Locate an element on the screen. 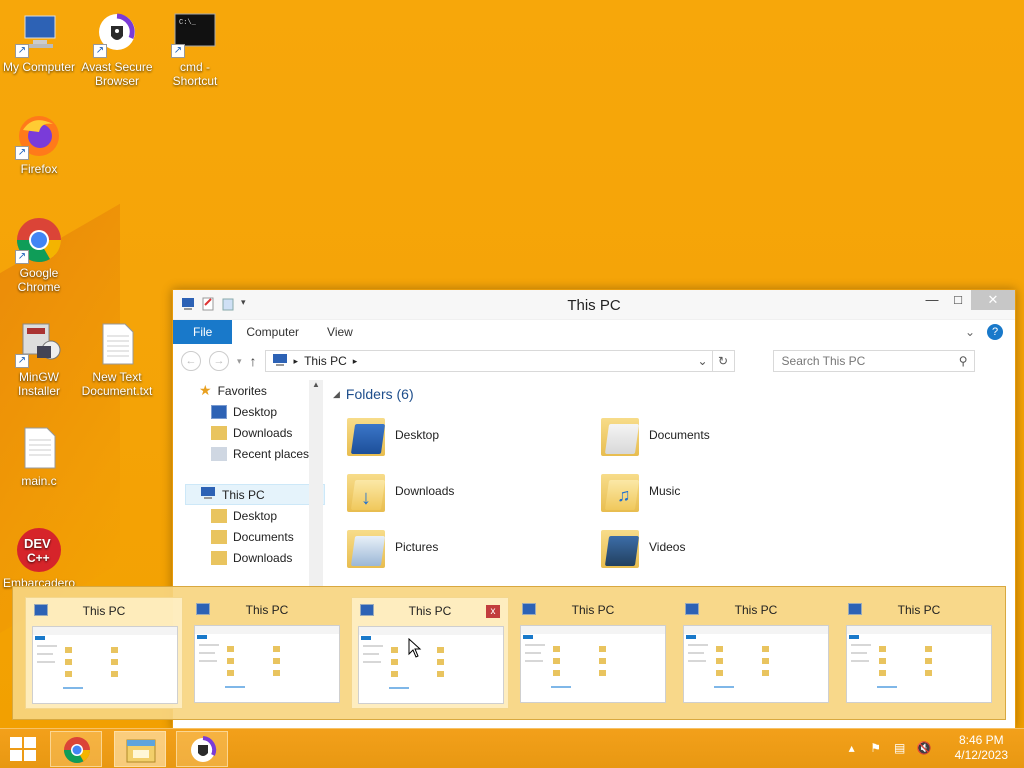 This screenshot has height=768, width=1024. downloads-folder-icon: ↓ is located at coordinates (366, 491).